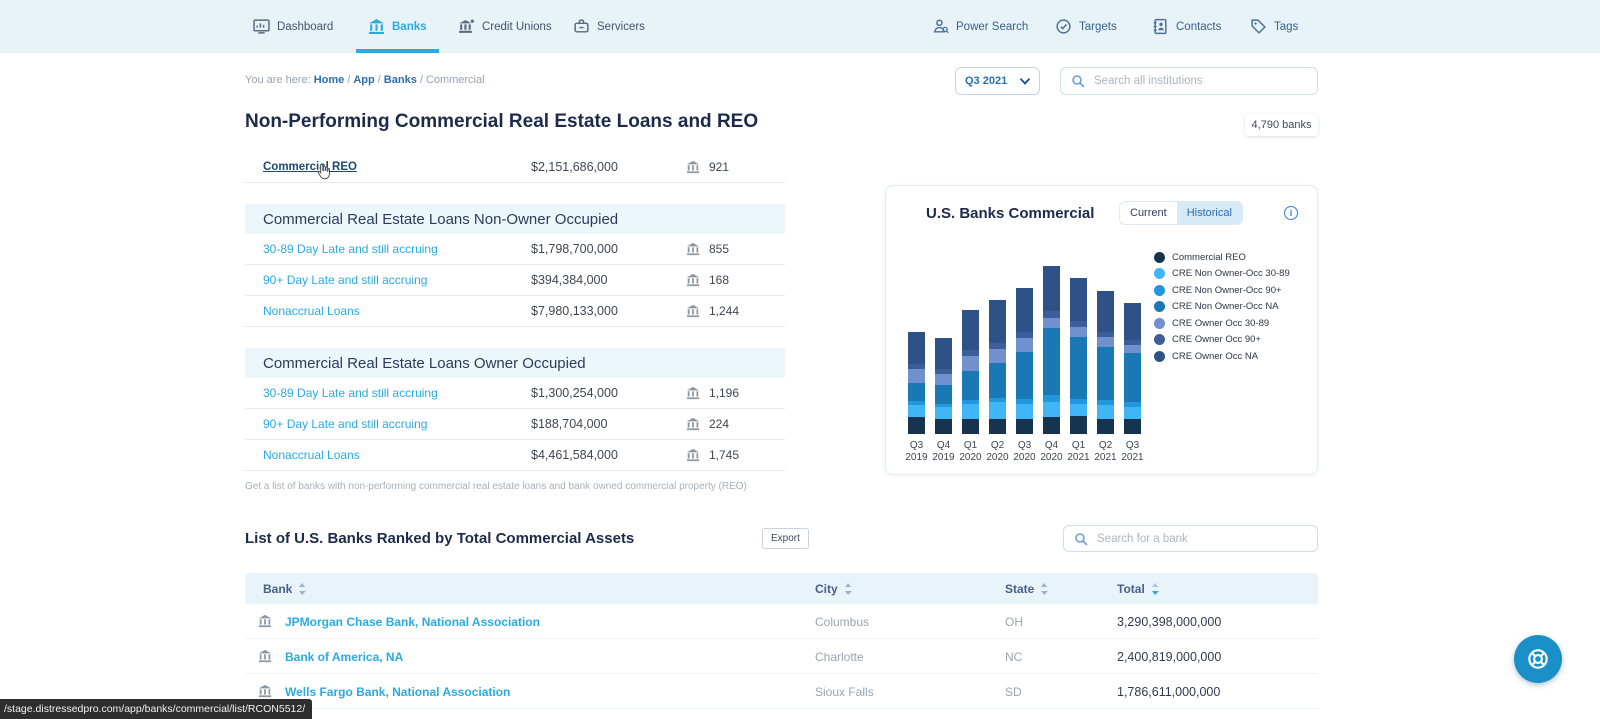 Image resolution: width=1600 pixels, height=719 pixels. Describe the element at coordinates (940, 26) in the screenshot. I see `person-search-icon` at that location.